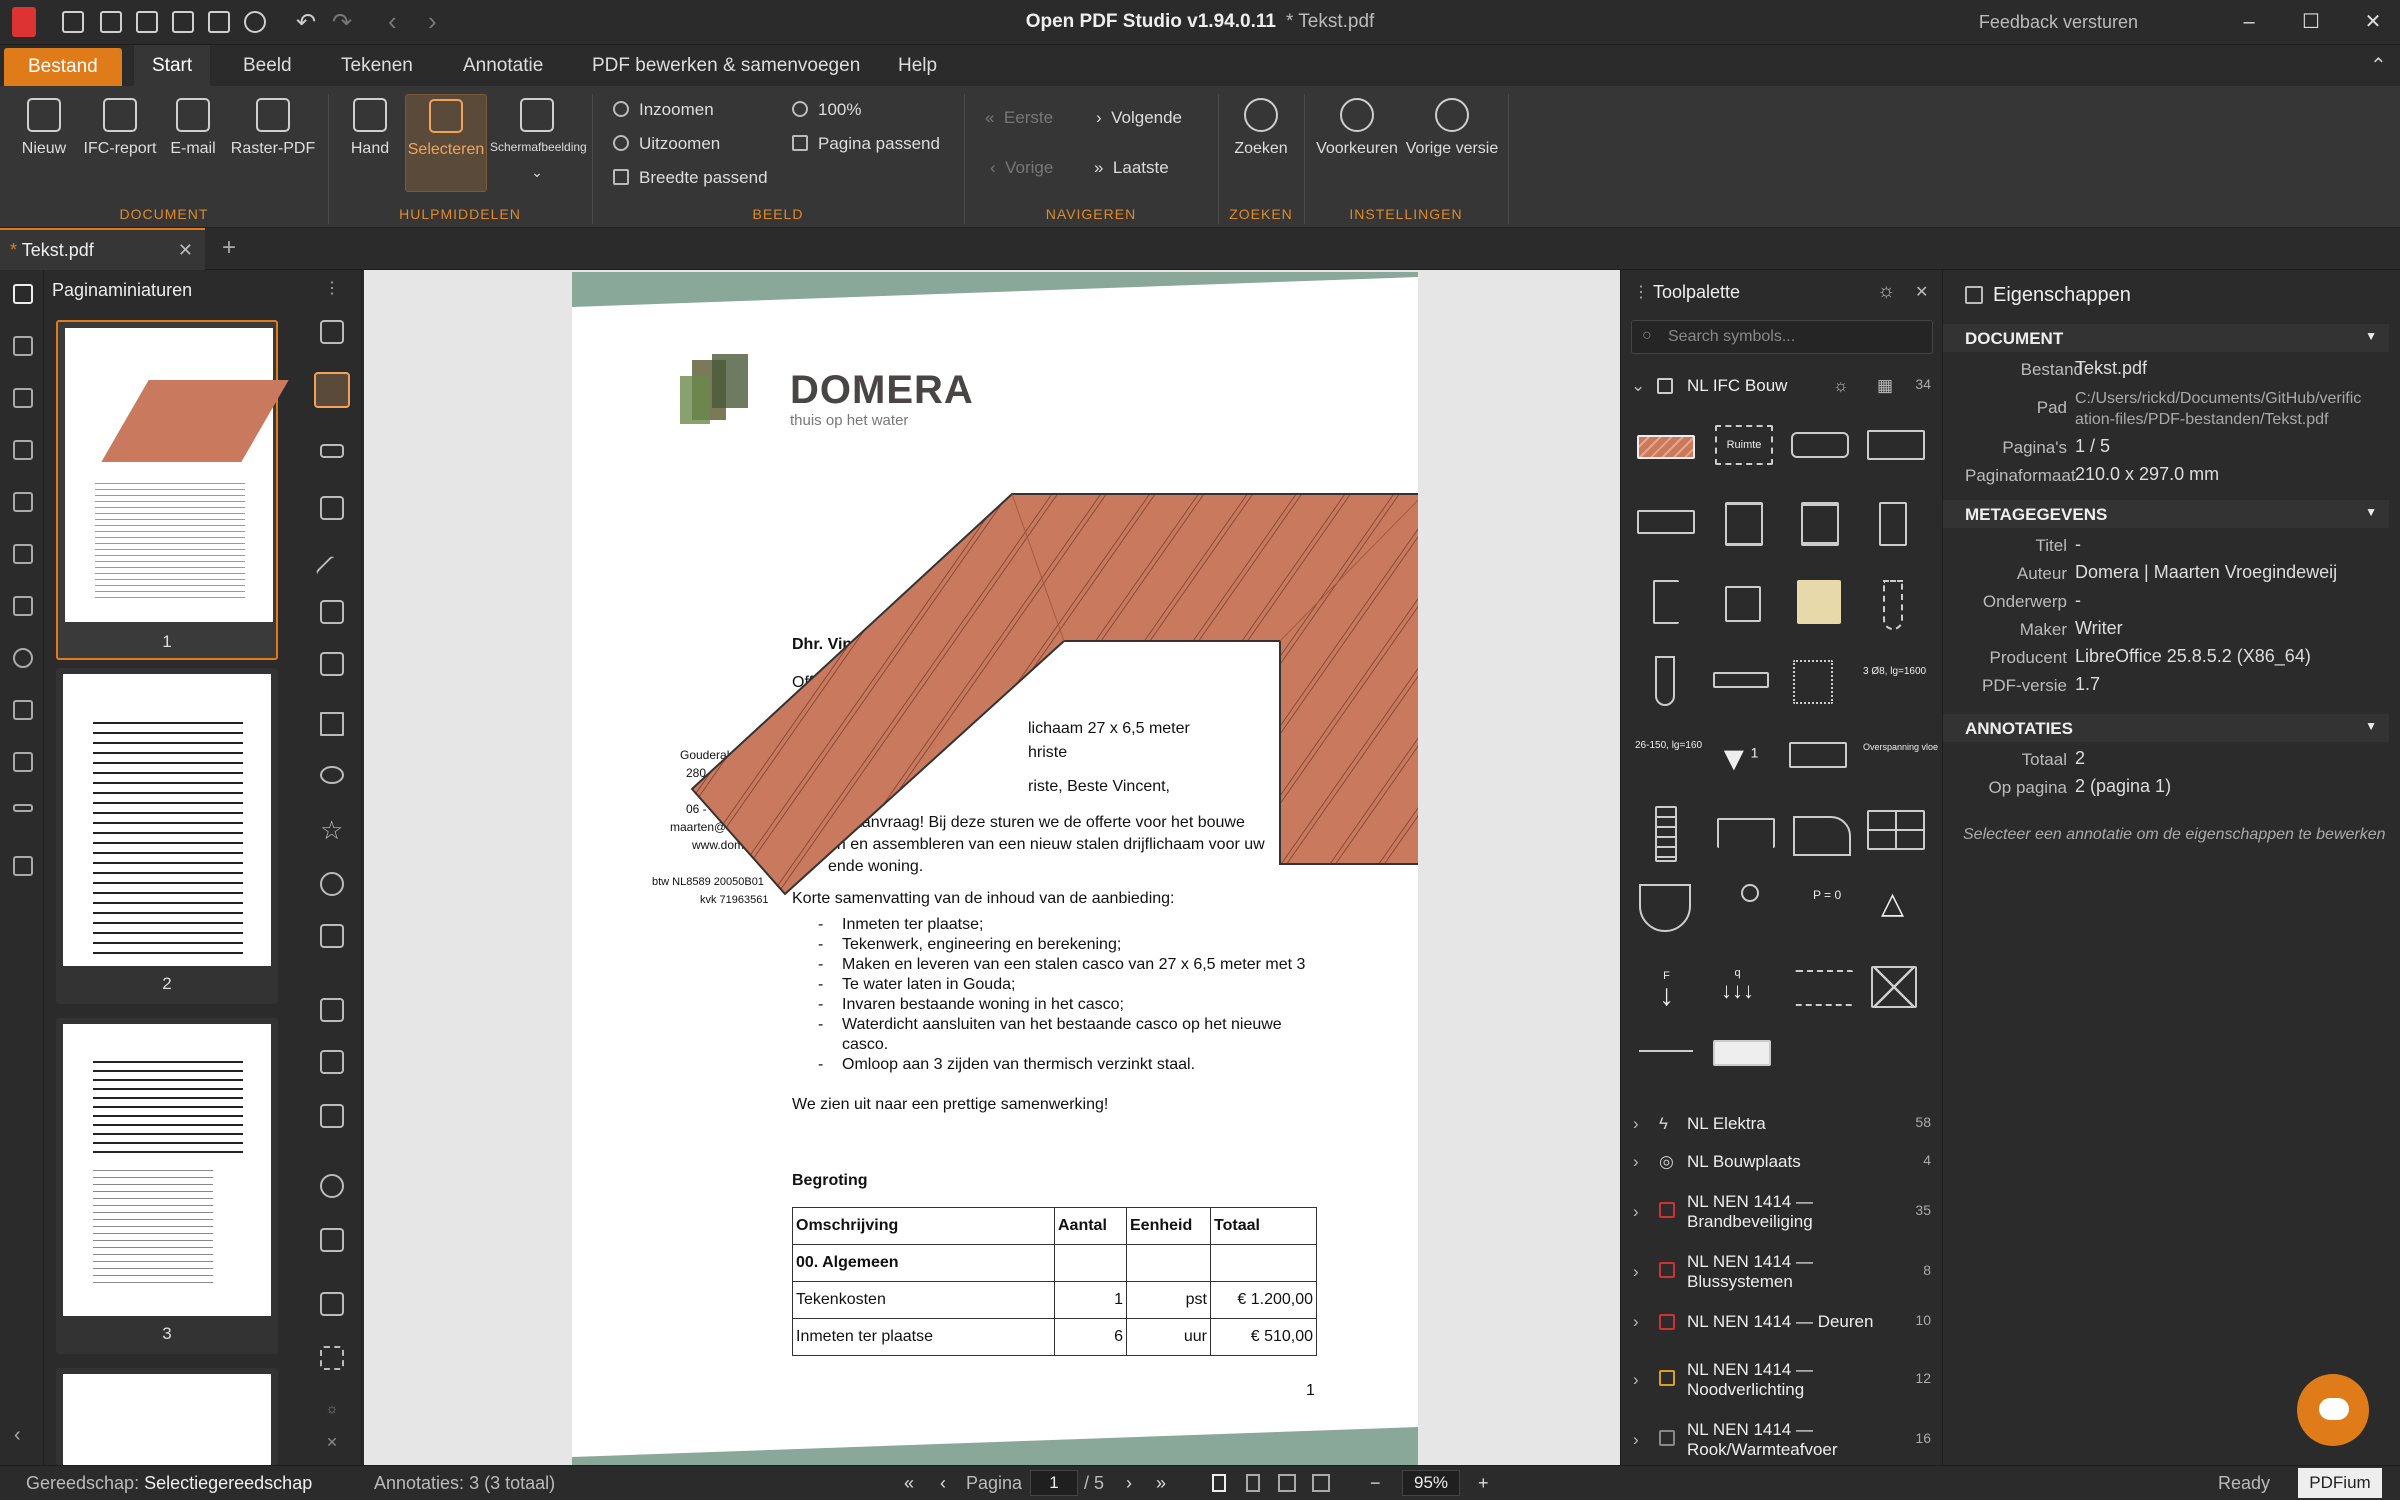 This screenshot has width=2400, height=1500. I want to click on section-annotaties: ANNOTATIES ▼, so click(2166, 728).